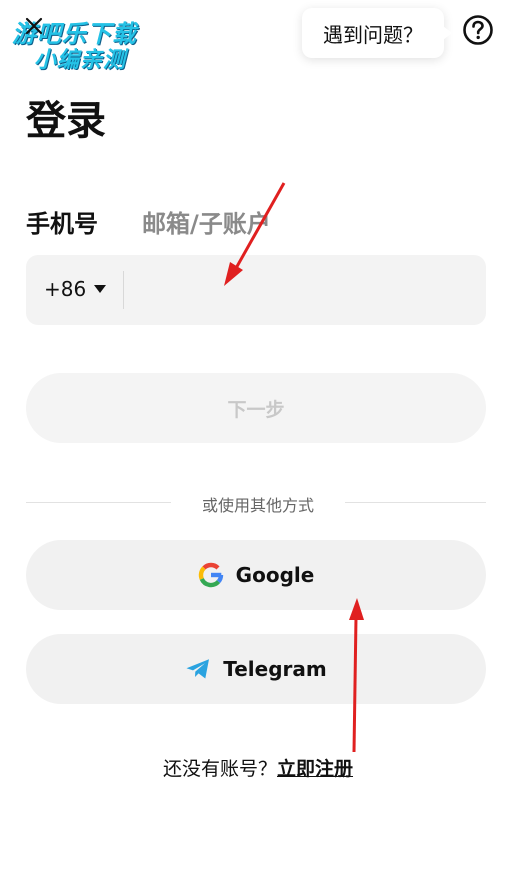 This screenshot has height=879, width=516. Describe the element at coordinates (478, 30) in the screenshot. I see `help-icon` at that location.